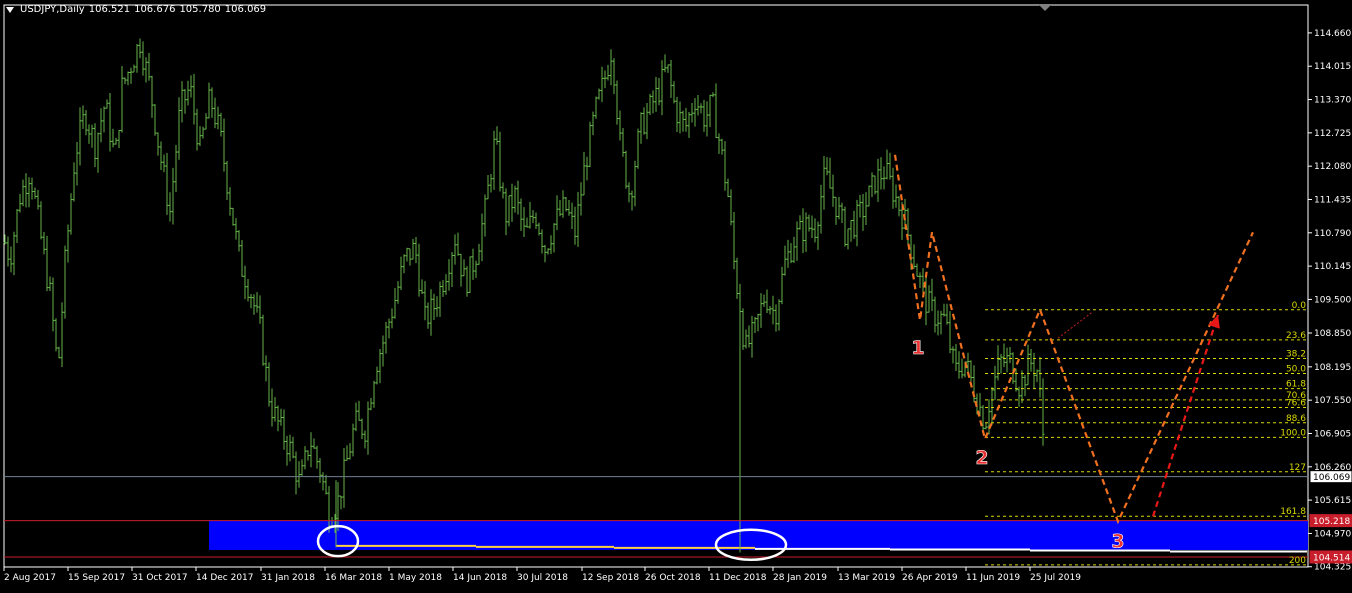 The height and width of the screenshot is (593, 1352). Describe the element at coordinates (288, 578) in the screenshot. I see `x-tick-label: 31 Jan 2018` at that location.